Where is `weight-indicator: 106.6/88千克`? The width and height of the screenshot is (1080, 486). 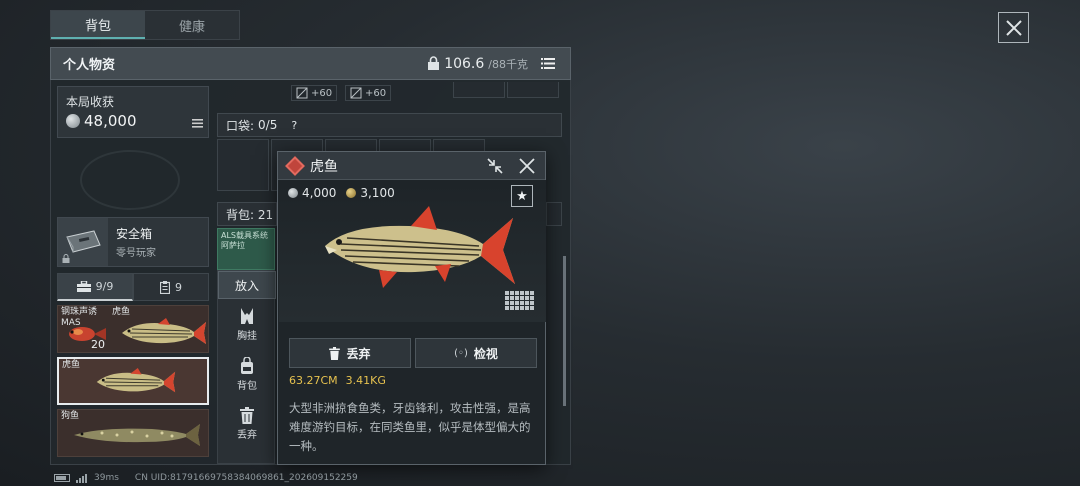 weight-indicator: 106.6/88千克 is located at coordinates (477, 64).